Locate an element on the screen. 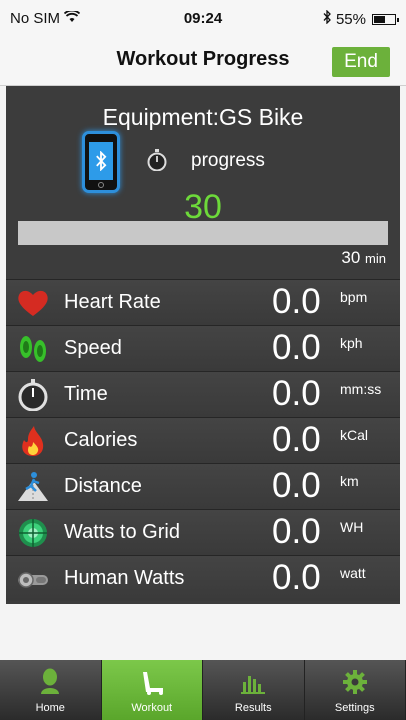 This screenshot has width=406, height=720. tab-settings: Settings is located at coordinates (355, 690).